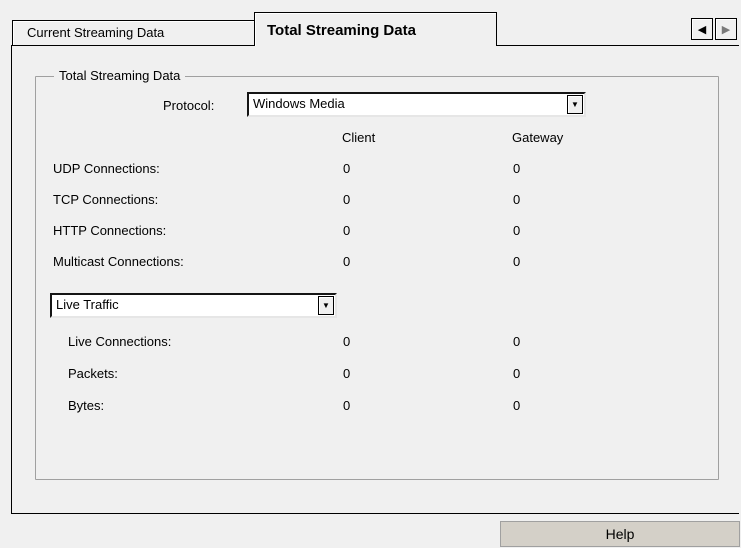  I want to click on triangle-left-icon: ◀, so click(702, 29).